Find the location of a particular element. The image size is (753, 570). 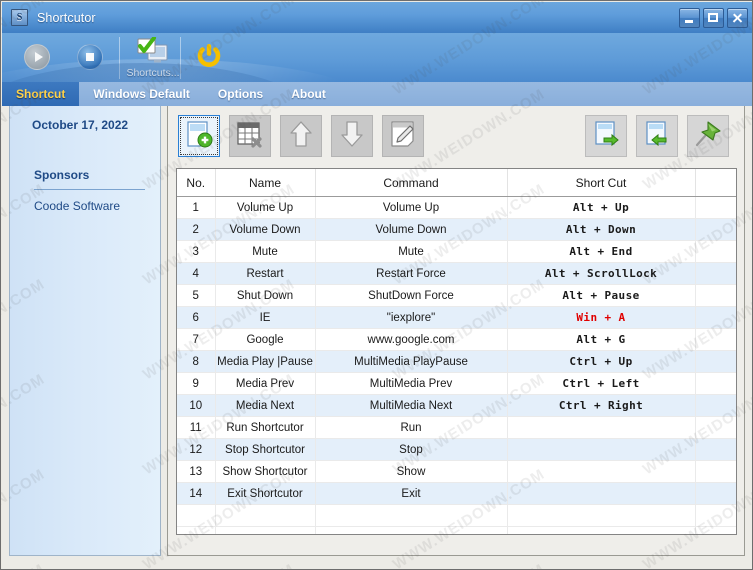

cell-no: 12 is located at coordinates (196, 449).